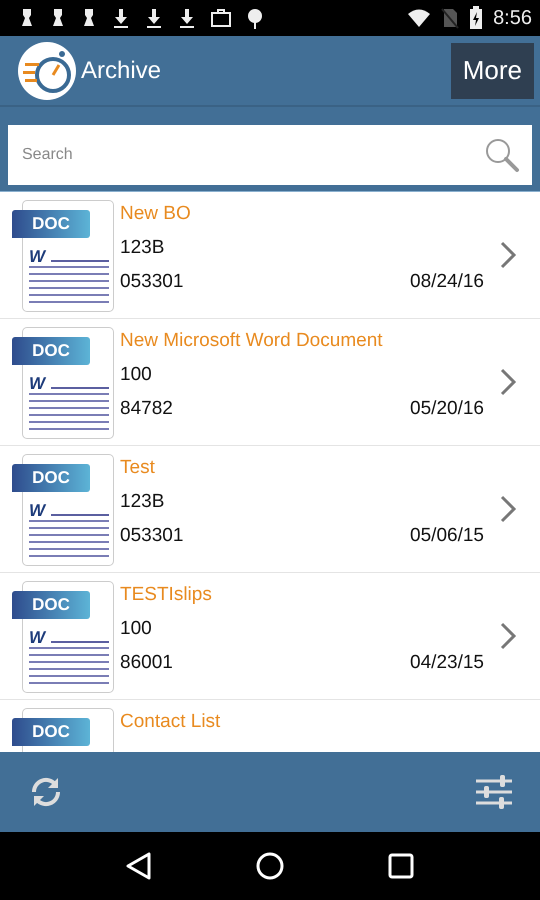 This screenshot has height=900, width=540. What do you see at coordinates (166, 595) in the screenshot?
I see `document-name: TESTIslips` at bounding box center [166, 595].